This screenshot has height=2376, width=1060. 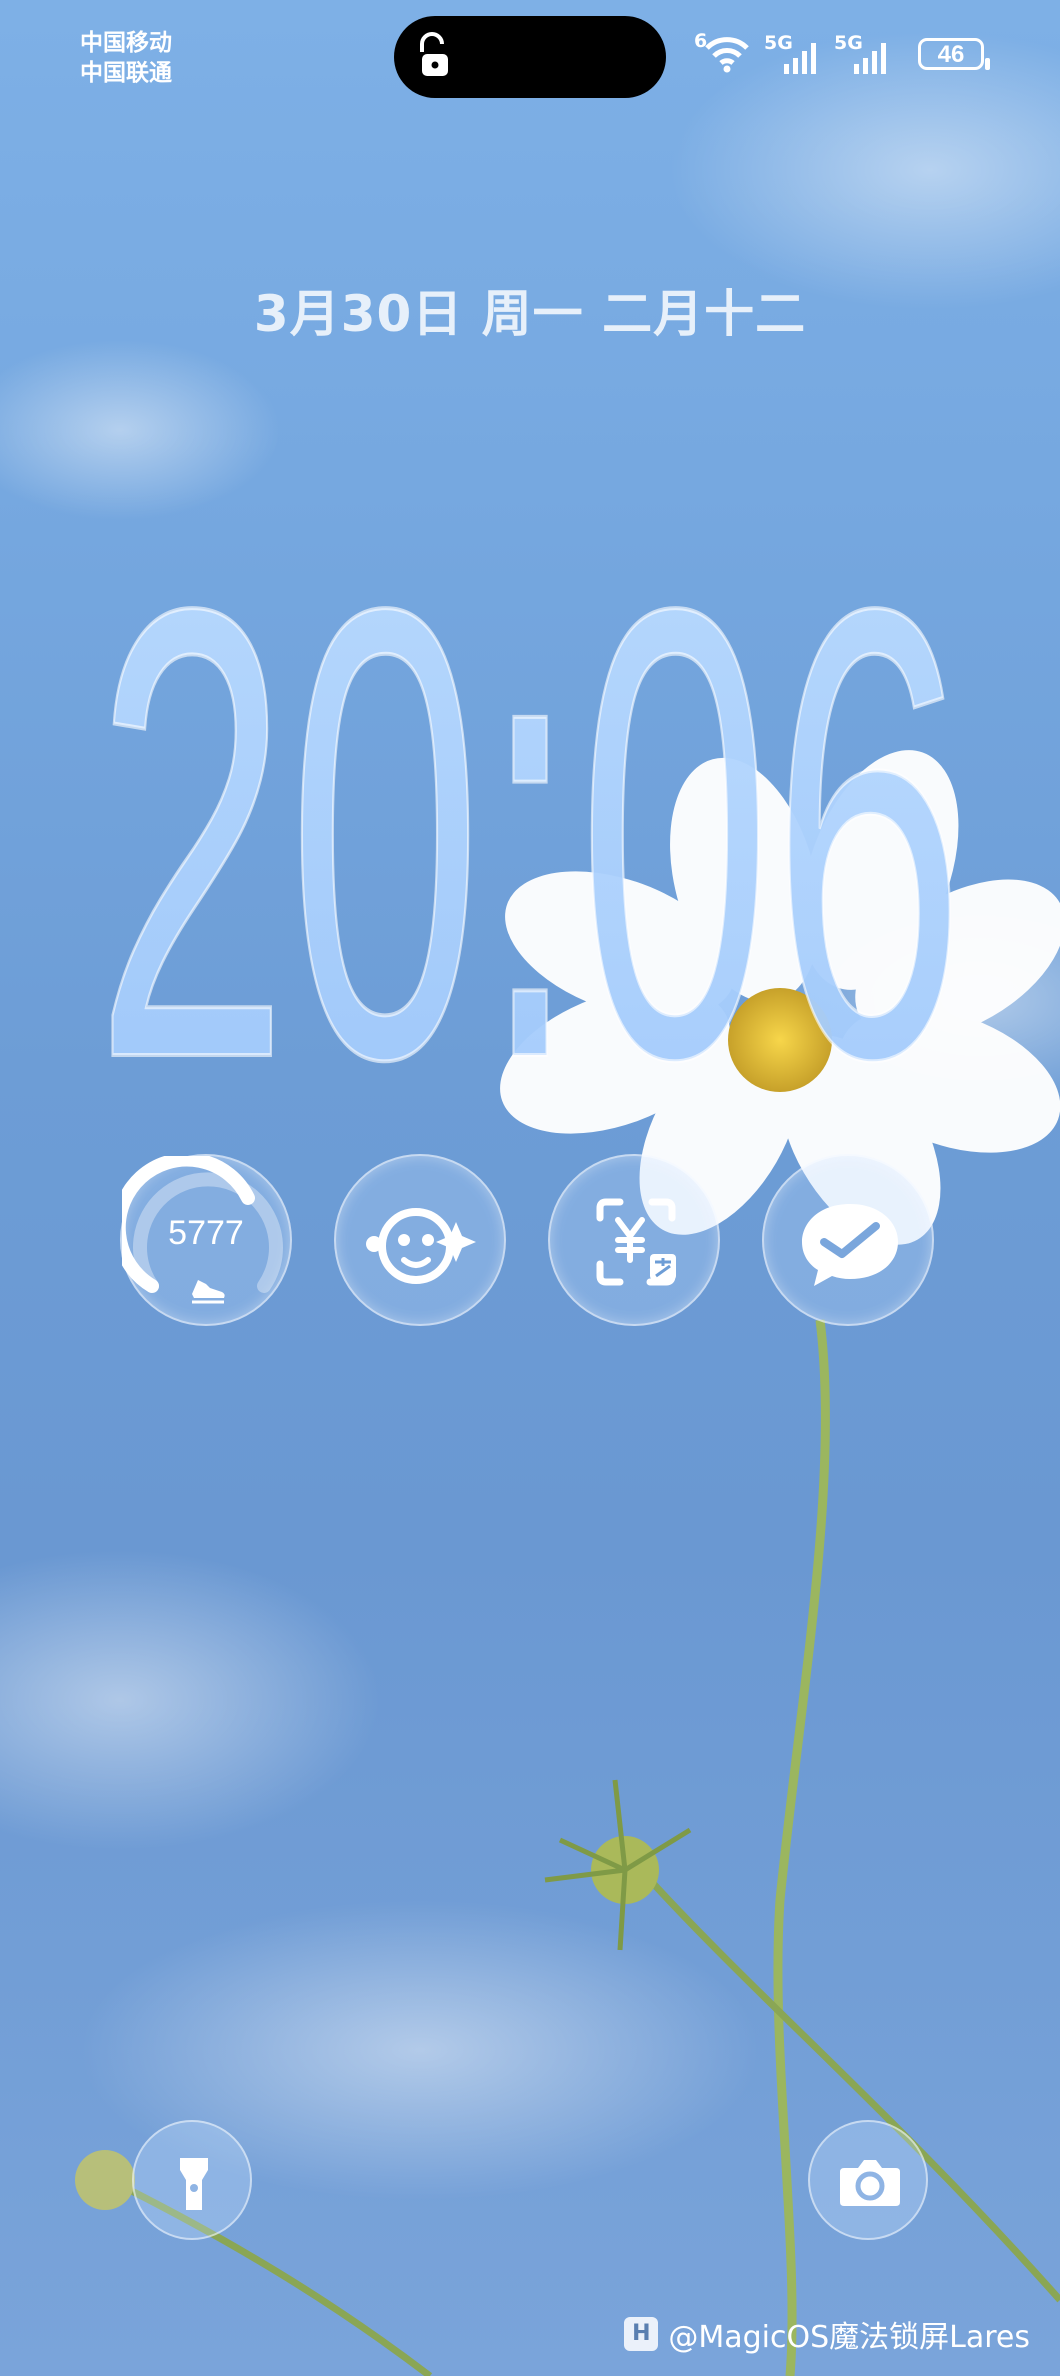 I want to click on wechat-widget, so click(x=848, y=1240).